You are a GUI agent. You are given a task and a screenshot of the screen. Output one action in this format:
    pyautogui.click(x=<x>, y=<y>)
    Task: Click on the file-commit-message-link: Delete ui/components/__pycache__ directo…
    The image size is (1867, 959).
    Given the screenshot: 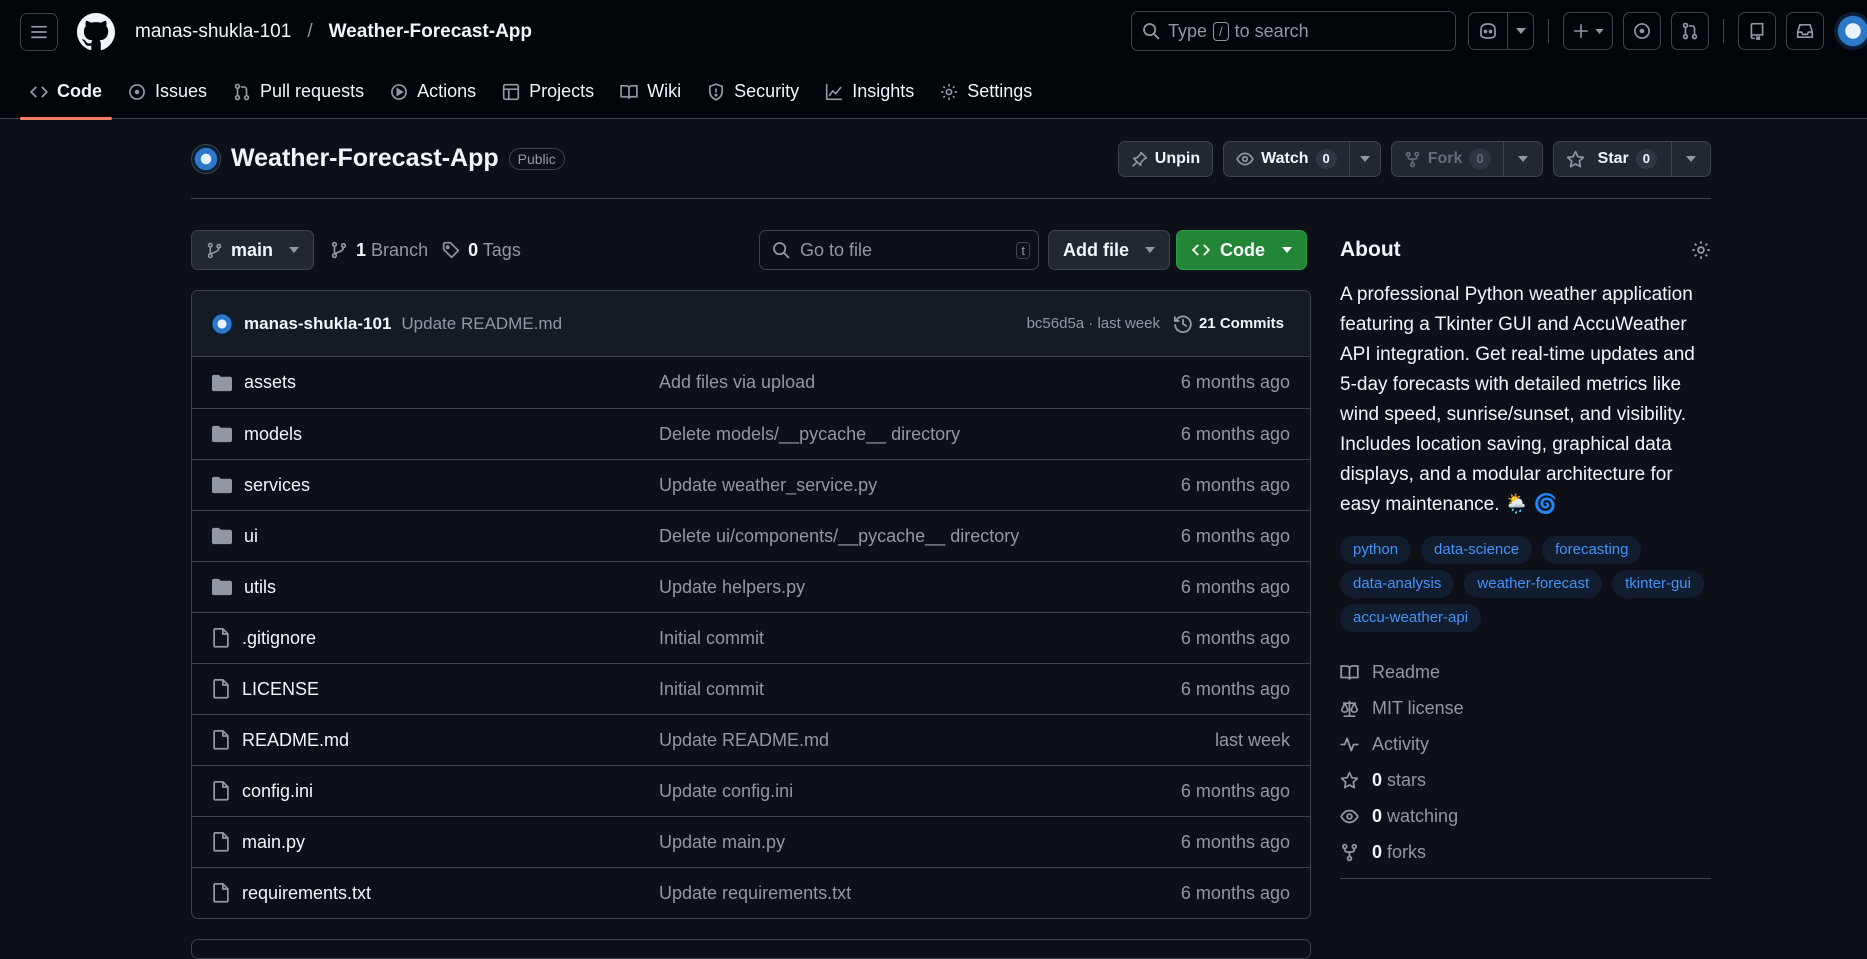 What is the action you would take?
    pyautogui.click(x=839, y=536)
    